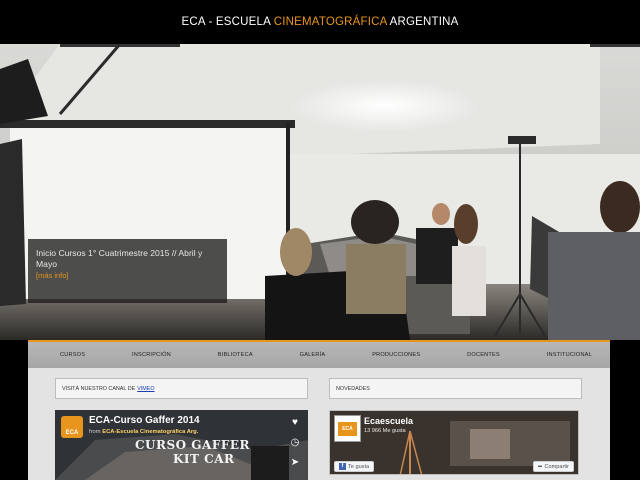 The width and height of the screenshot is (640, 480). What do you see at coordinates (150, 432) in the screenshot?
I see `video-channel-link: ECA-Escuela Cinematográfica Arg.` at bounding box center [150, 432].